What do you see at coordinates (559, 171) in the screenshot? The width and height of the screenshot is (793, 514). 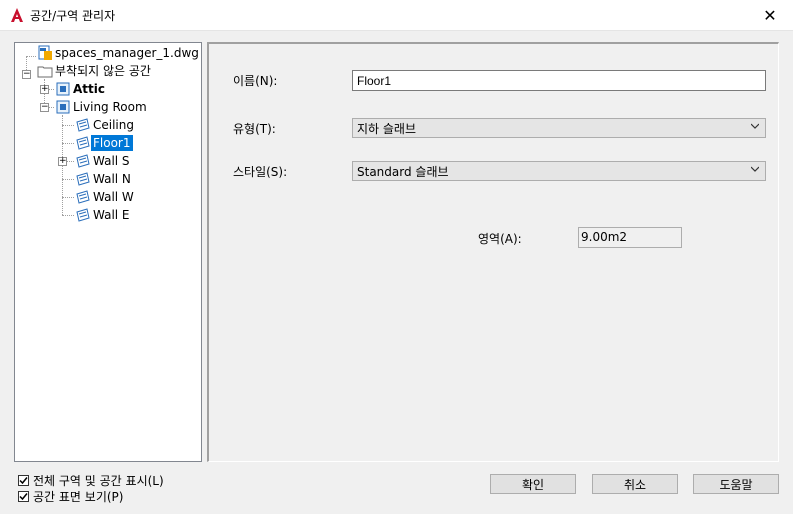 I see `style-select: Standard 슬래브` at bounding box center [559, 171].